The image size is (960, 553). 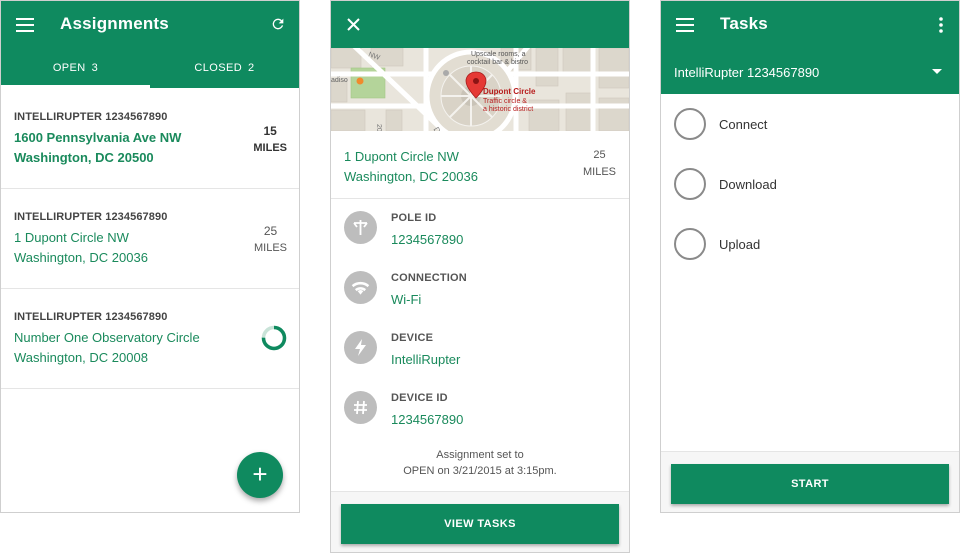 I want to click on map-label: adiso, so click(x=339, y=80).